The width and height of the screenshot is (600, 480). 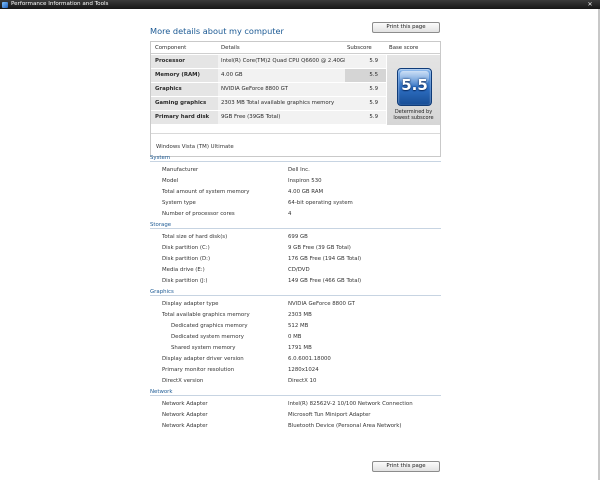 I want to click on system-label: Total amount of system memory, so click(x=206, y=192).